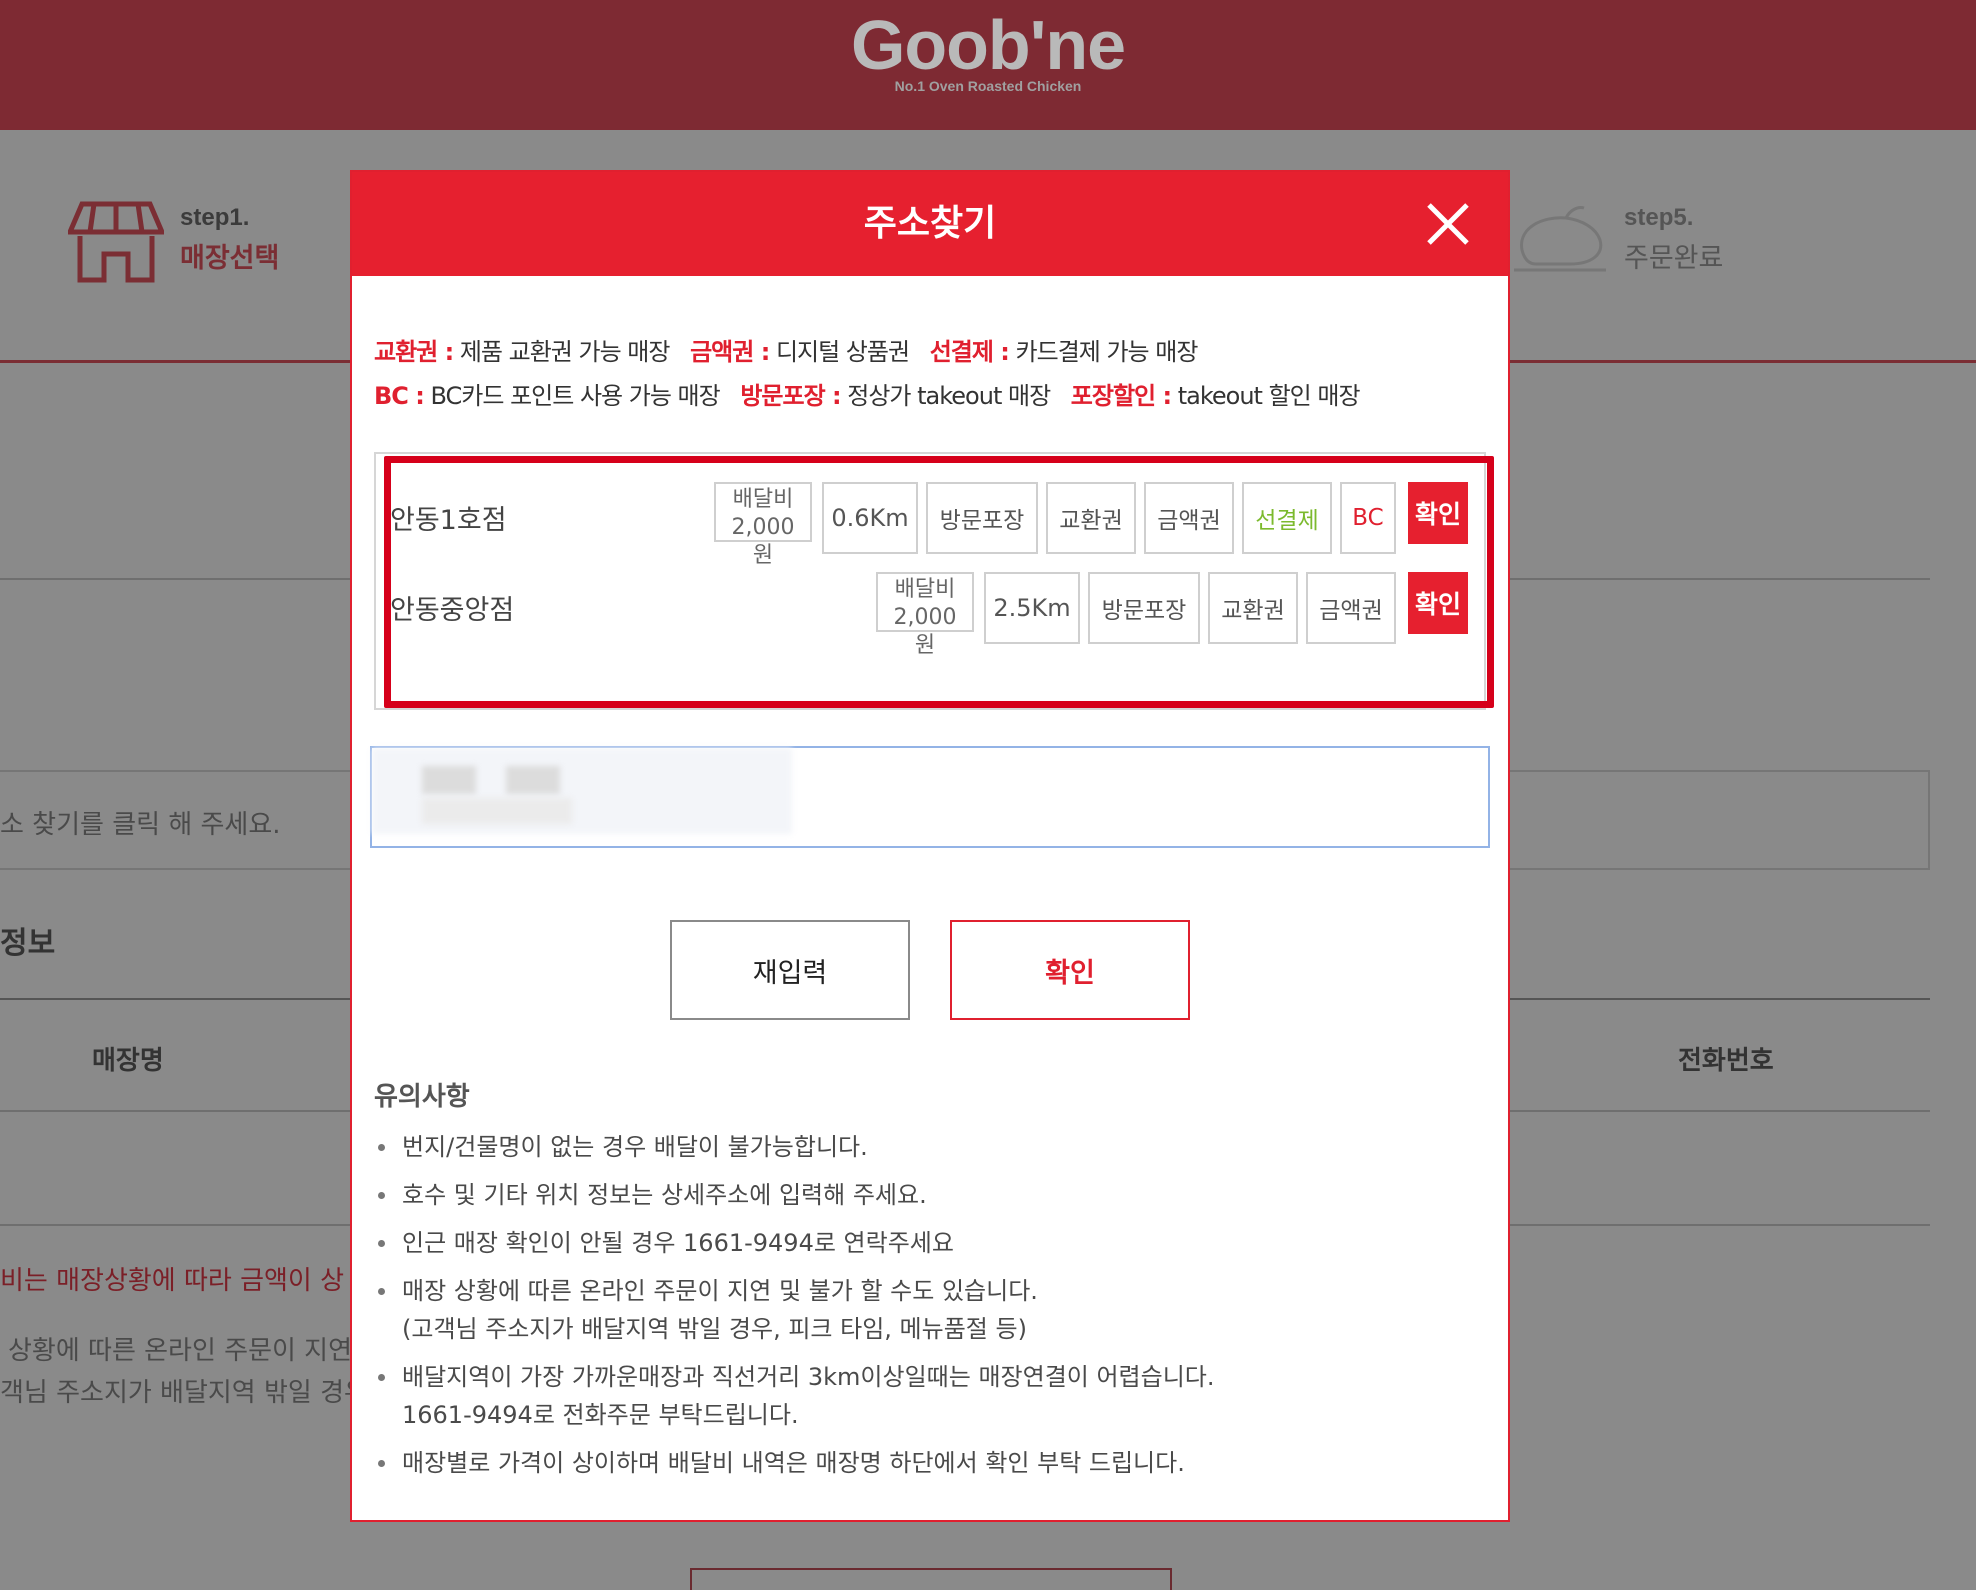 This screenshot has height=1590, width=1976. What do you see at coordinates (28, 943) in the screenshot?
I see `bg-section-title: 정보` at bounding box center [28, 943].